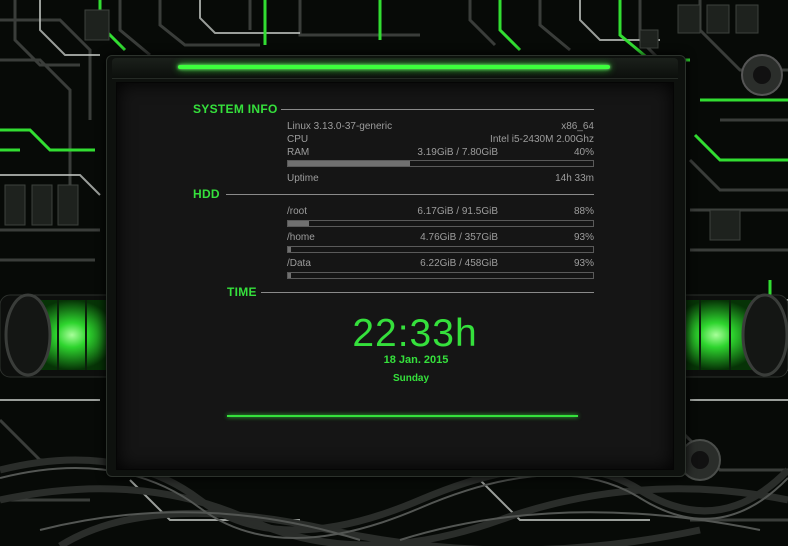 The width and height of the screenshot is (788, 546). I want to click on drive-percent: 88%, so click(583, 211).